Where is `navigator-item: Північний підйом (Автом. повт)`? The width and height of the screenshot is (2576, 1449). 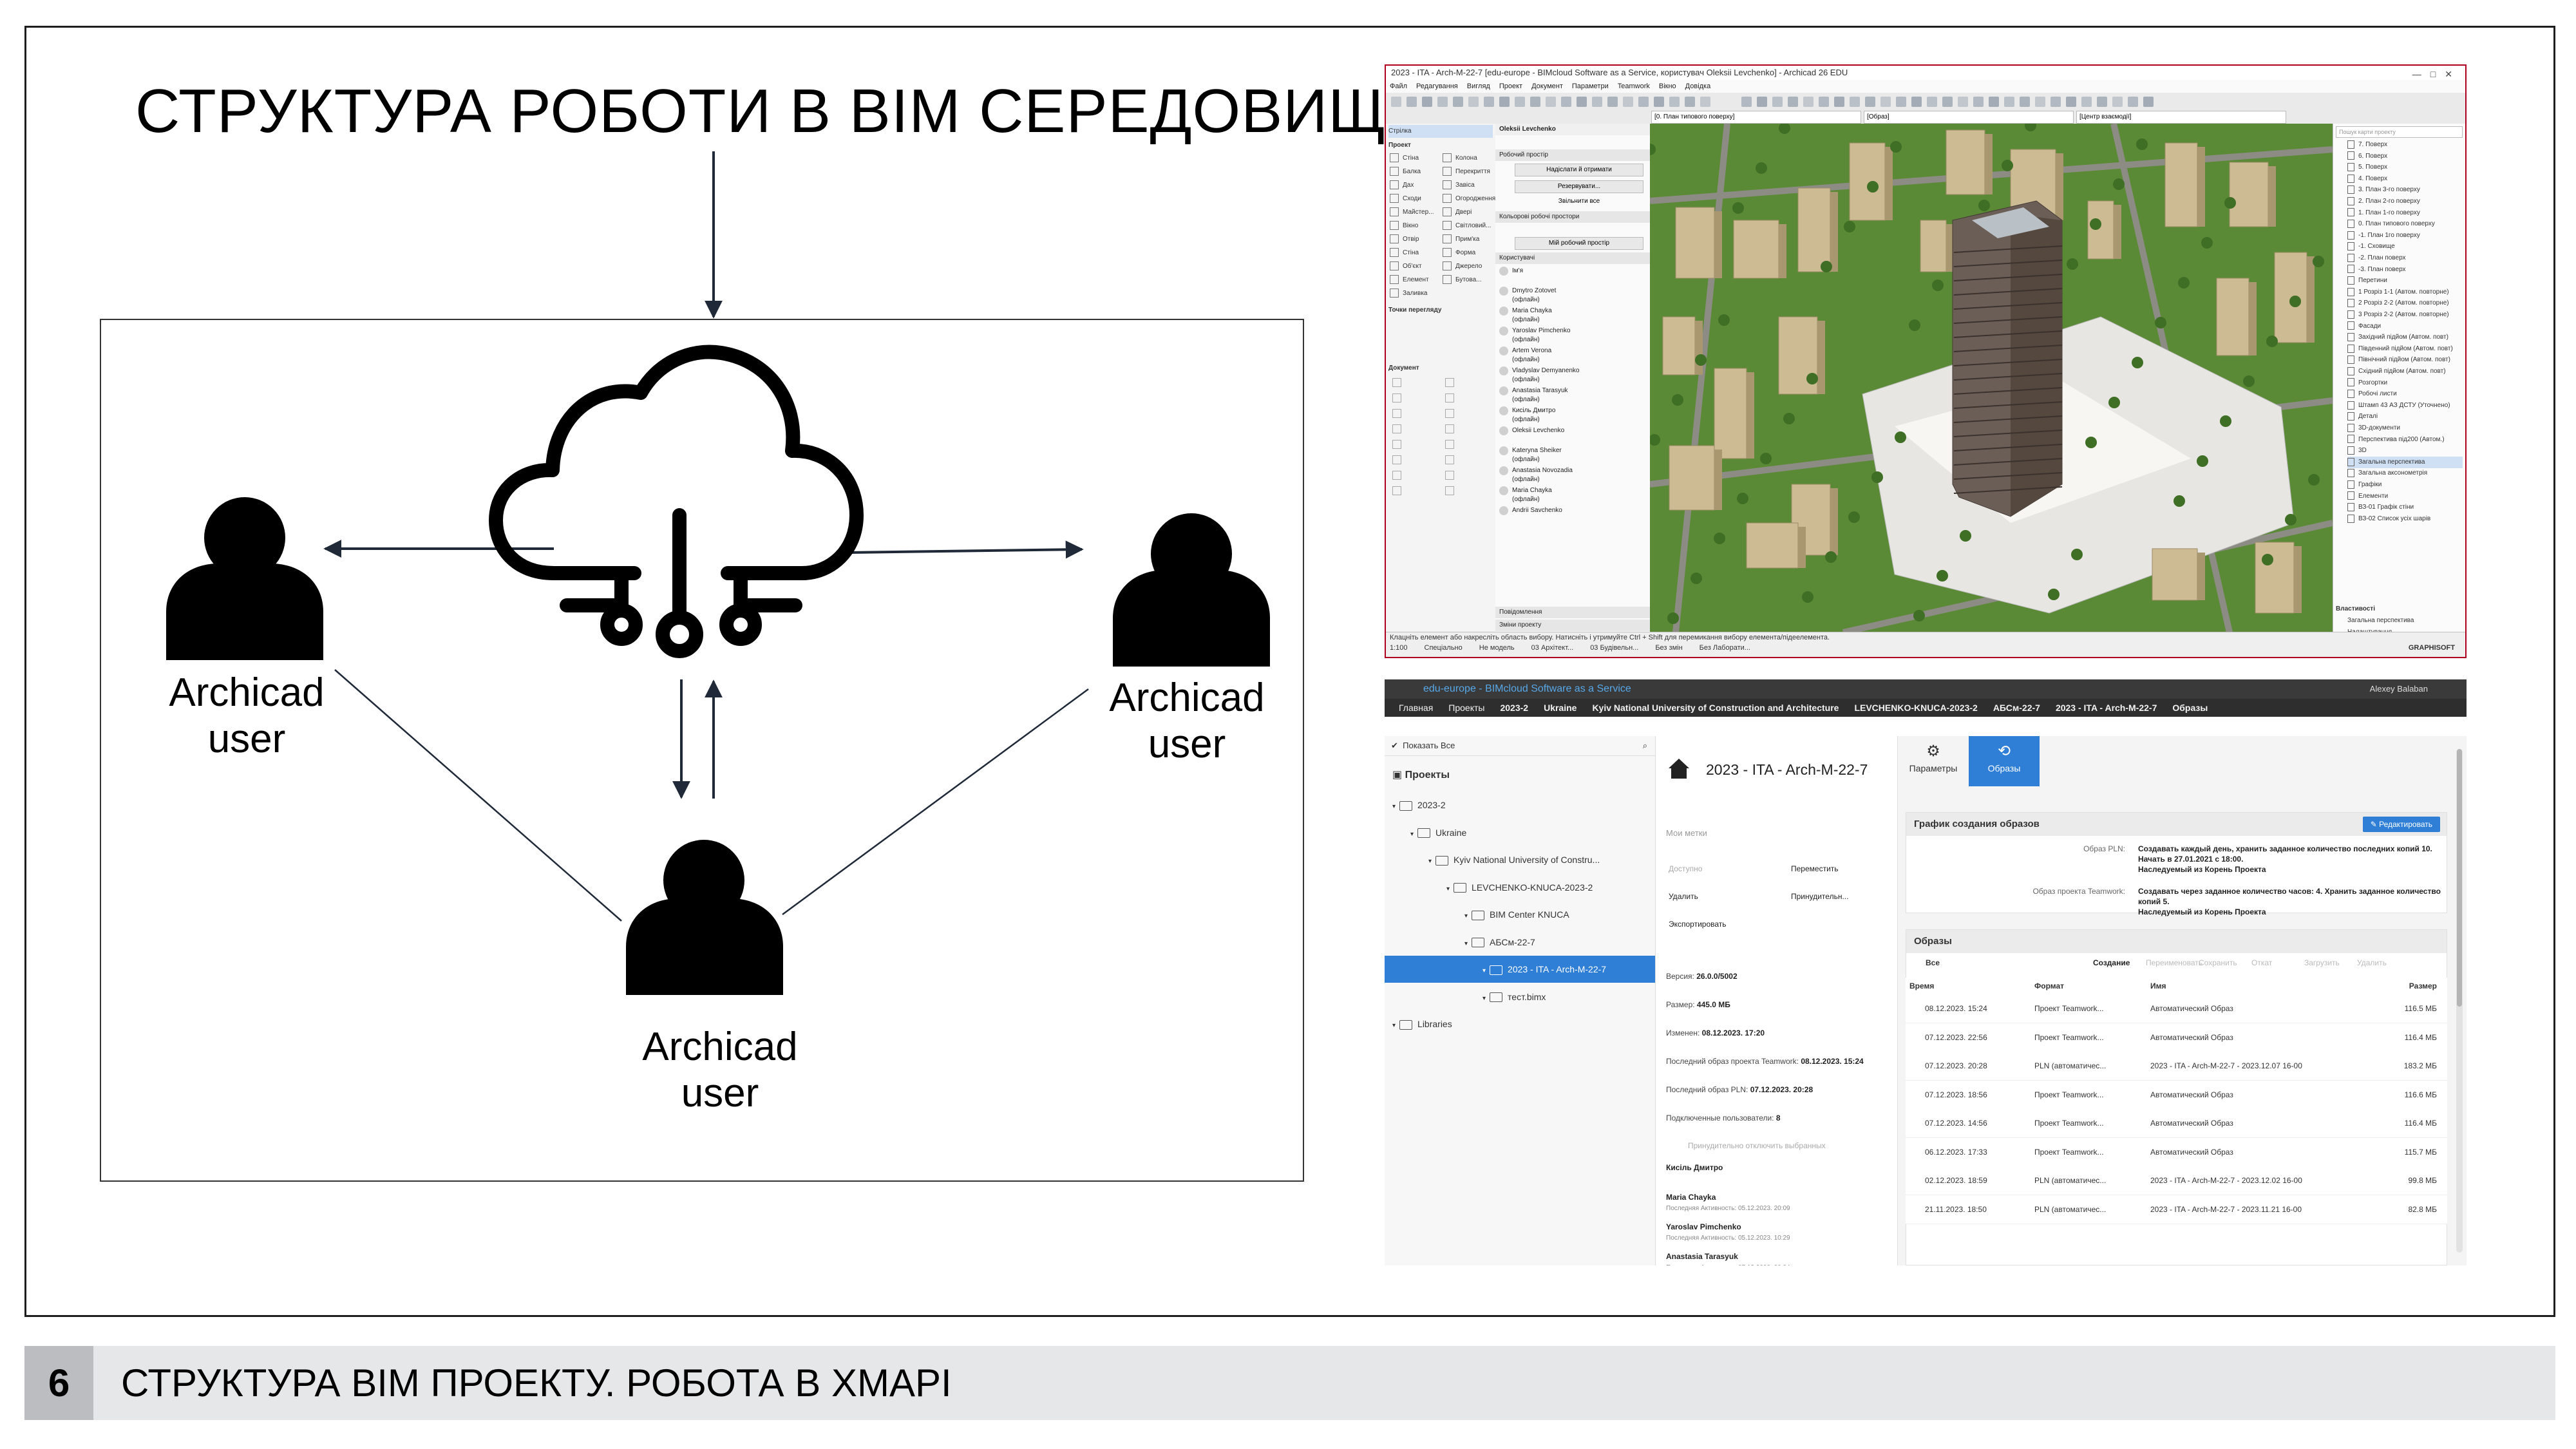
navigator-item: Північний підйом (Автом. повт) is located at coordinates (2405, 360).